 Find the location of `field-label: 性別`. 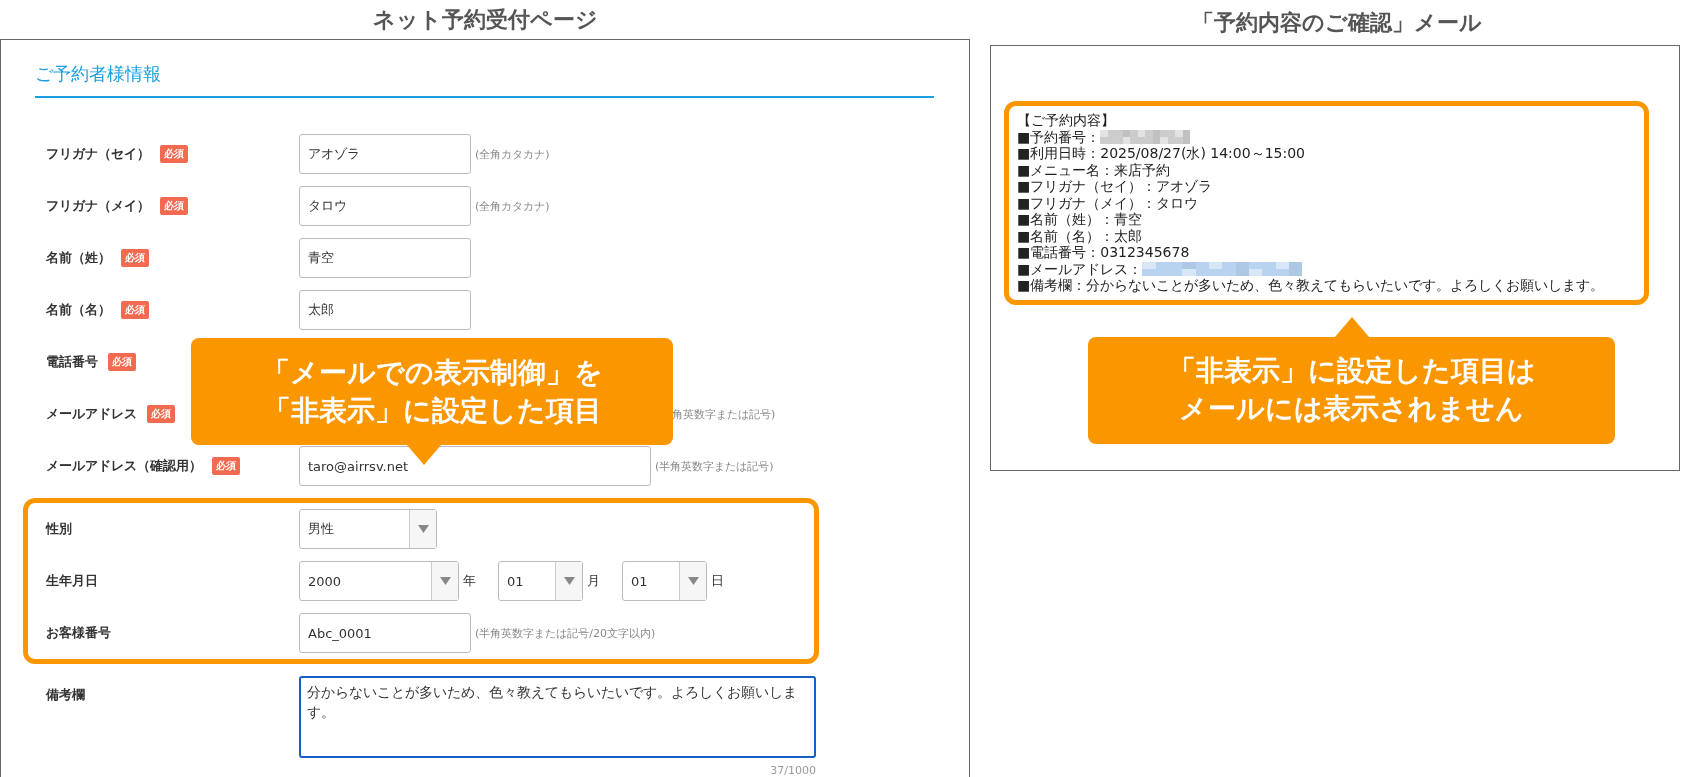

field-label: 性別 is located at coordinates (59, 529).